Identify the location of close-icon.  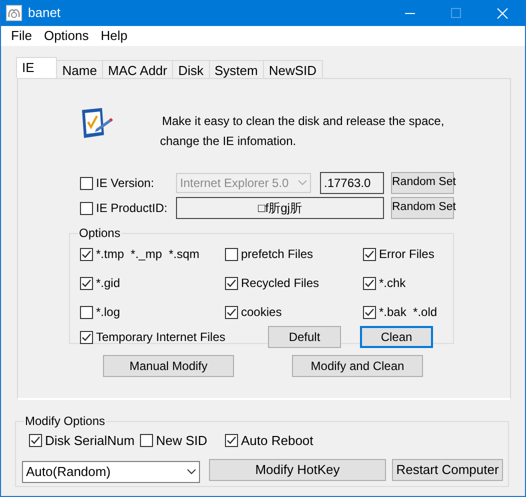
(502, 13).